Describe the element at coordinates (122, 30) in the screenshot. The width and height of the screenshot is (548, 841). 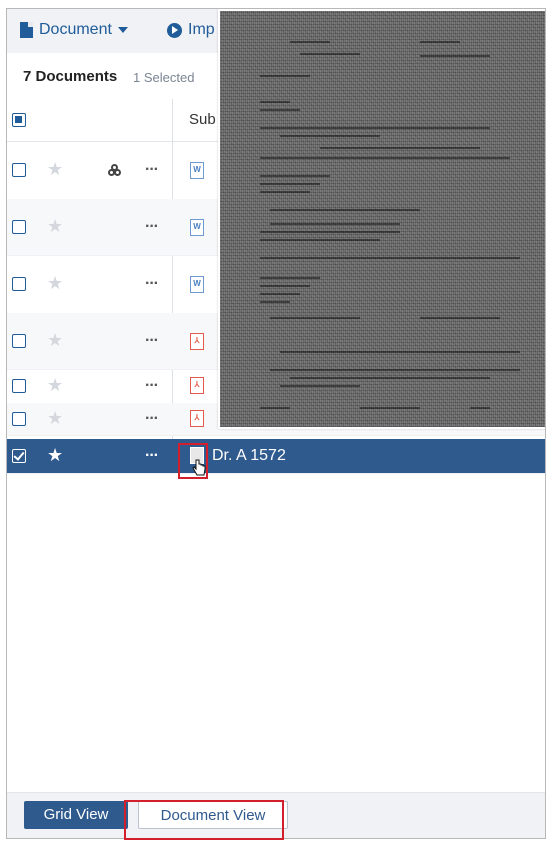
I see `caret-down-icon` at that location.